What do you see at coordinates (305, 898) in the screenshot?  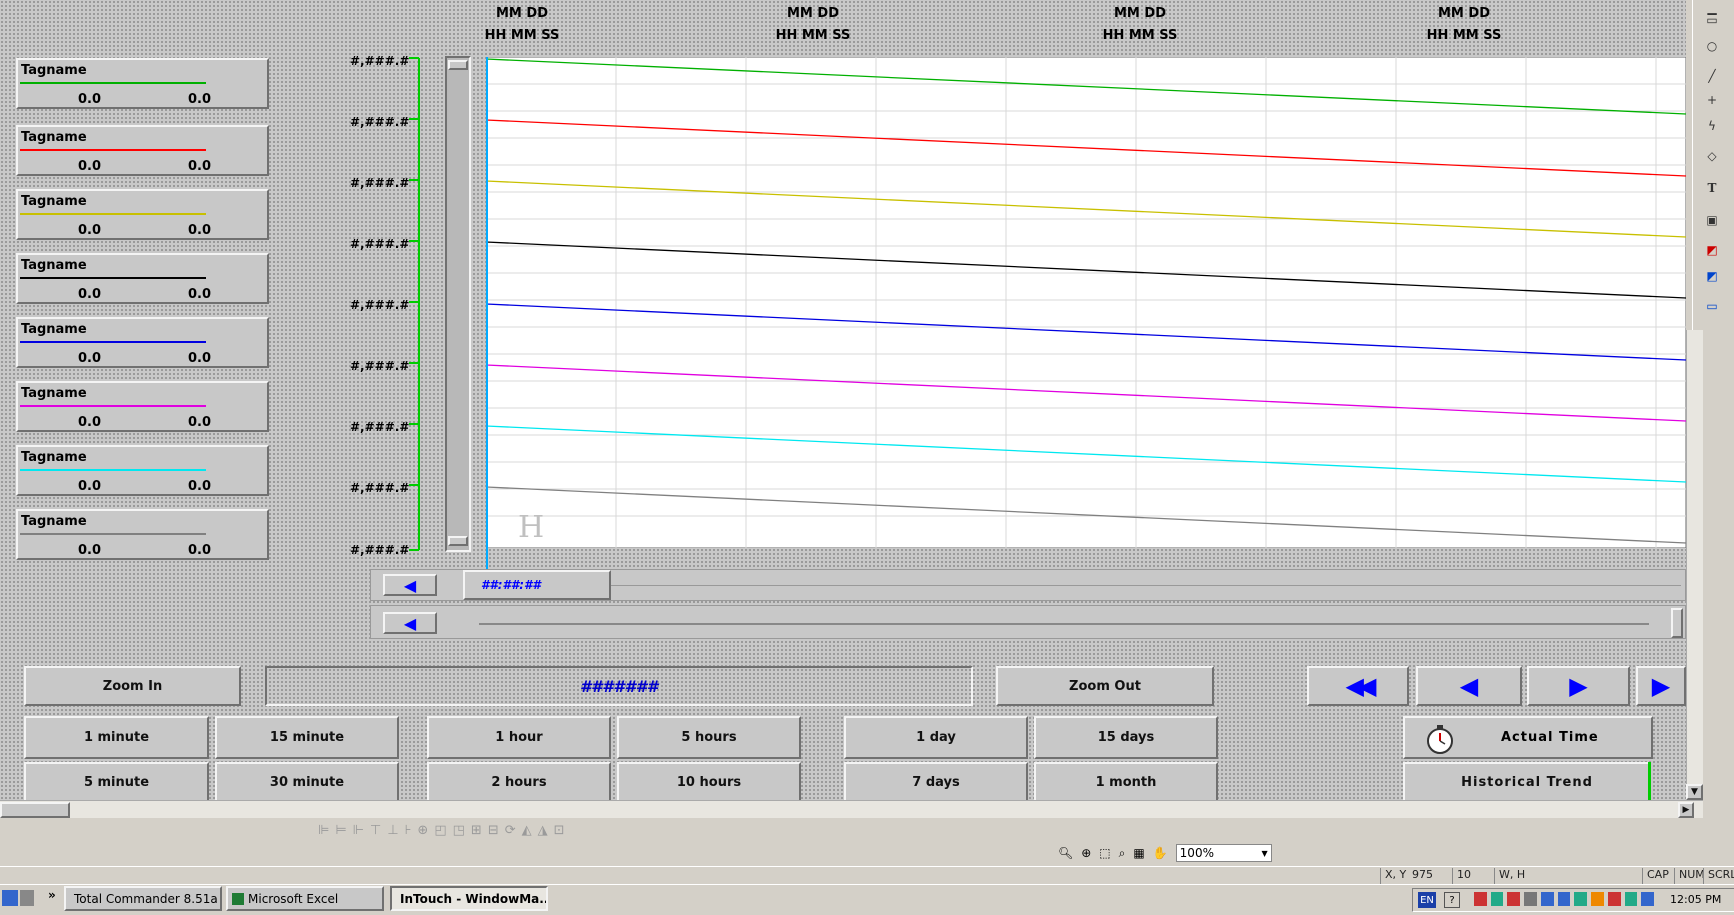 I see `taskbar-item-excel: Microsoft Excel` at bounding box center [305, 898].